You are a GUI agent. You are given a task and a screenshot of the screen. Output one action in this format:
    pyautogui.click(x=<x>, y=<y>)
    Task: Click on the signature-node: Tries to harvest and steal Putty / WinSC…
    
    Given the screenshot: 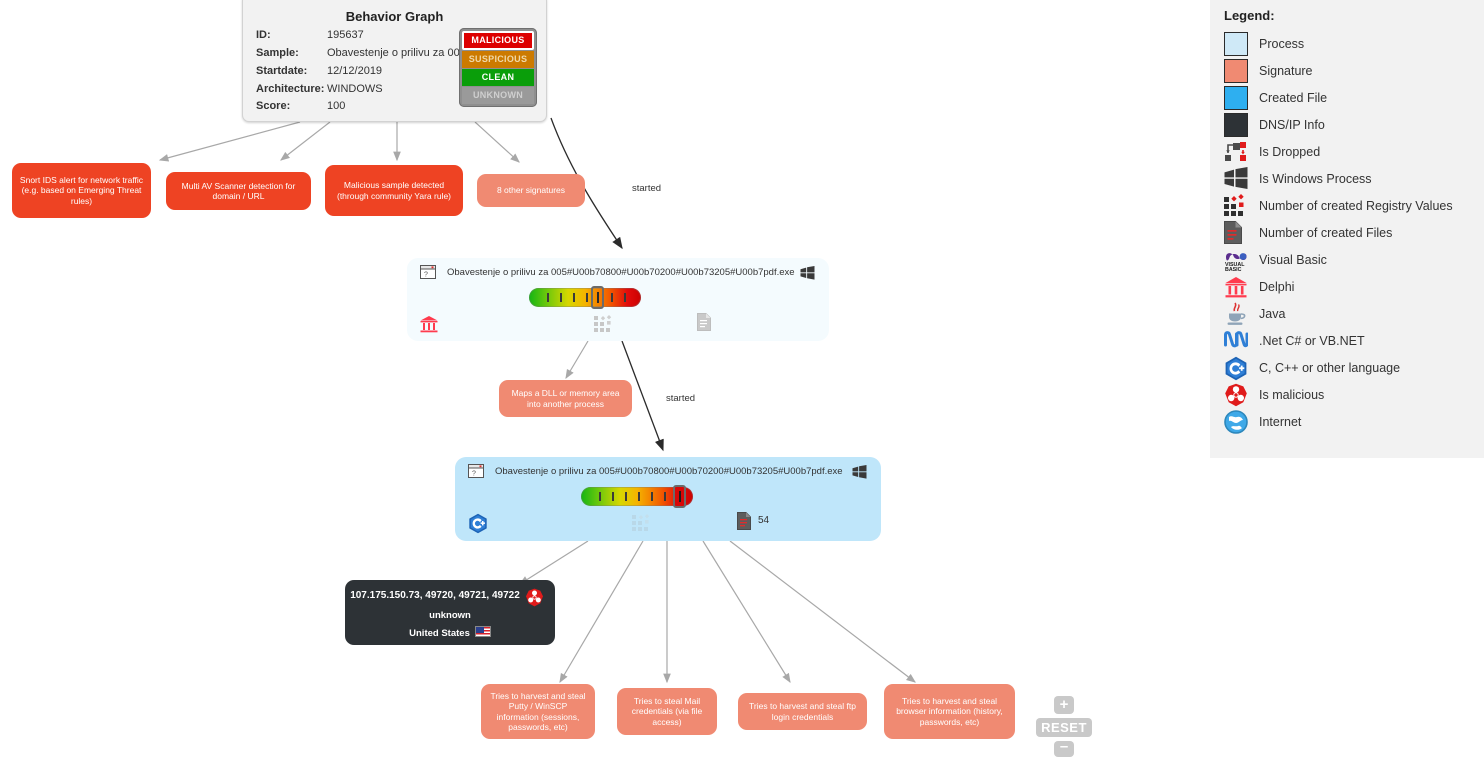 What is the action you would take?
    pyautogui.click(x=538, y=711)
    